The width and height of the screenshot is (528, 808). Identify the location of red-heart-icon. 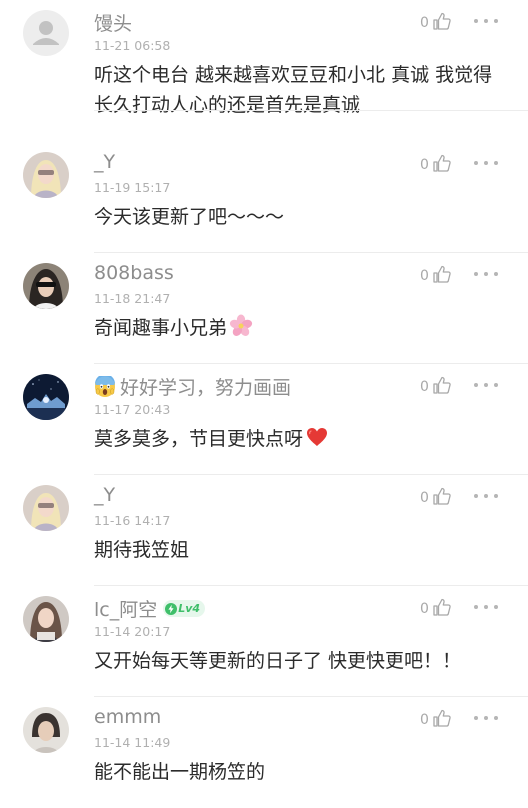
(317, 437).